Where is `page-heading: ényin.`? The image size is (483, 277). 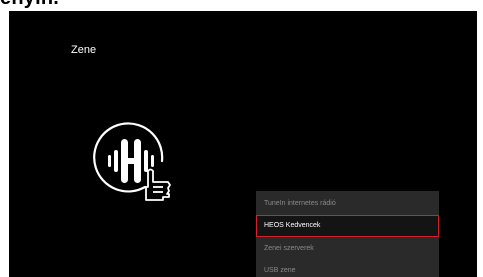
page-heading: ényin. is located at coordinates (29, 5).